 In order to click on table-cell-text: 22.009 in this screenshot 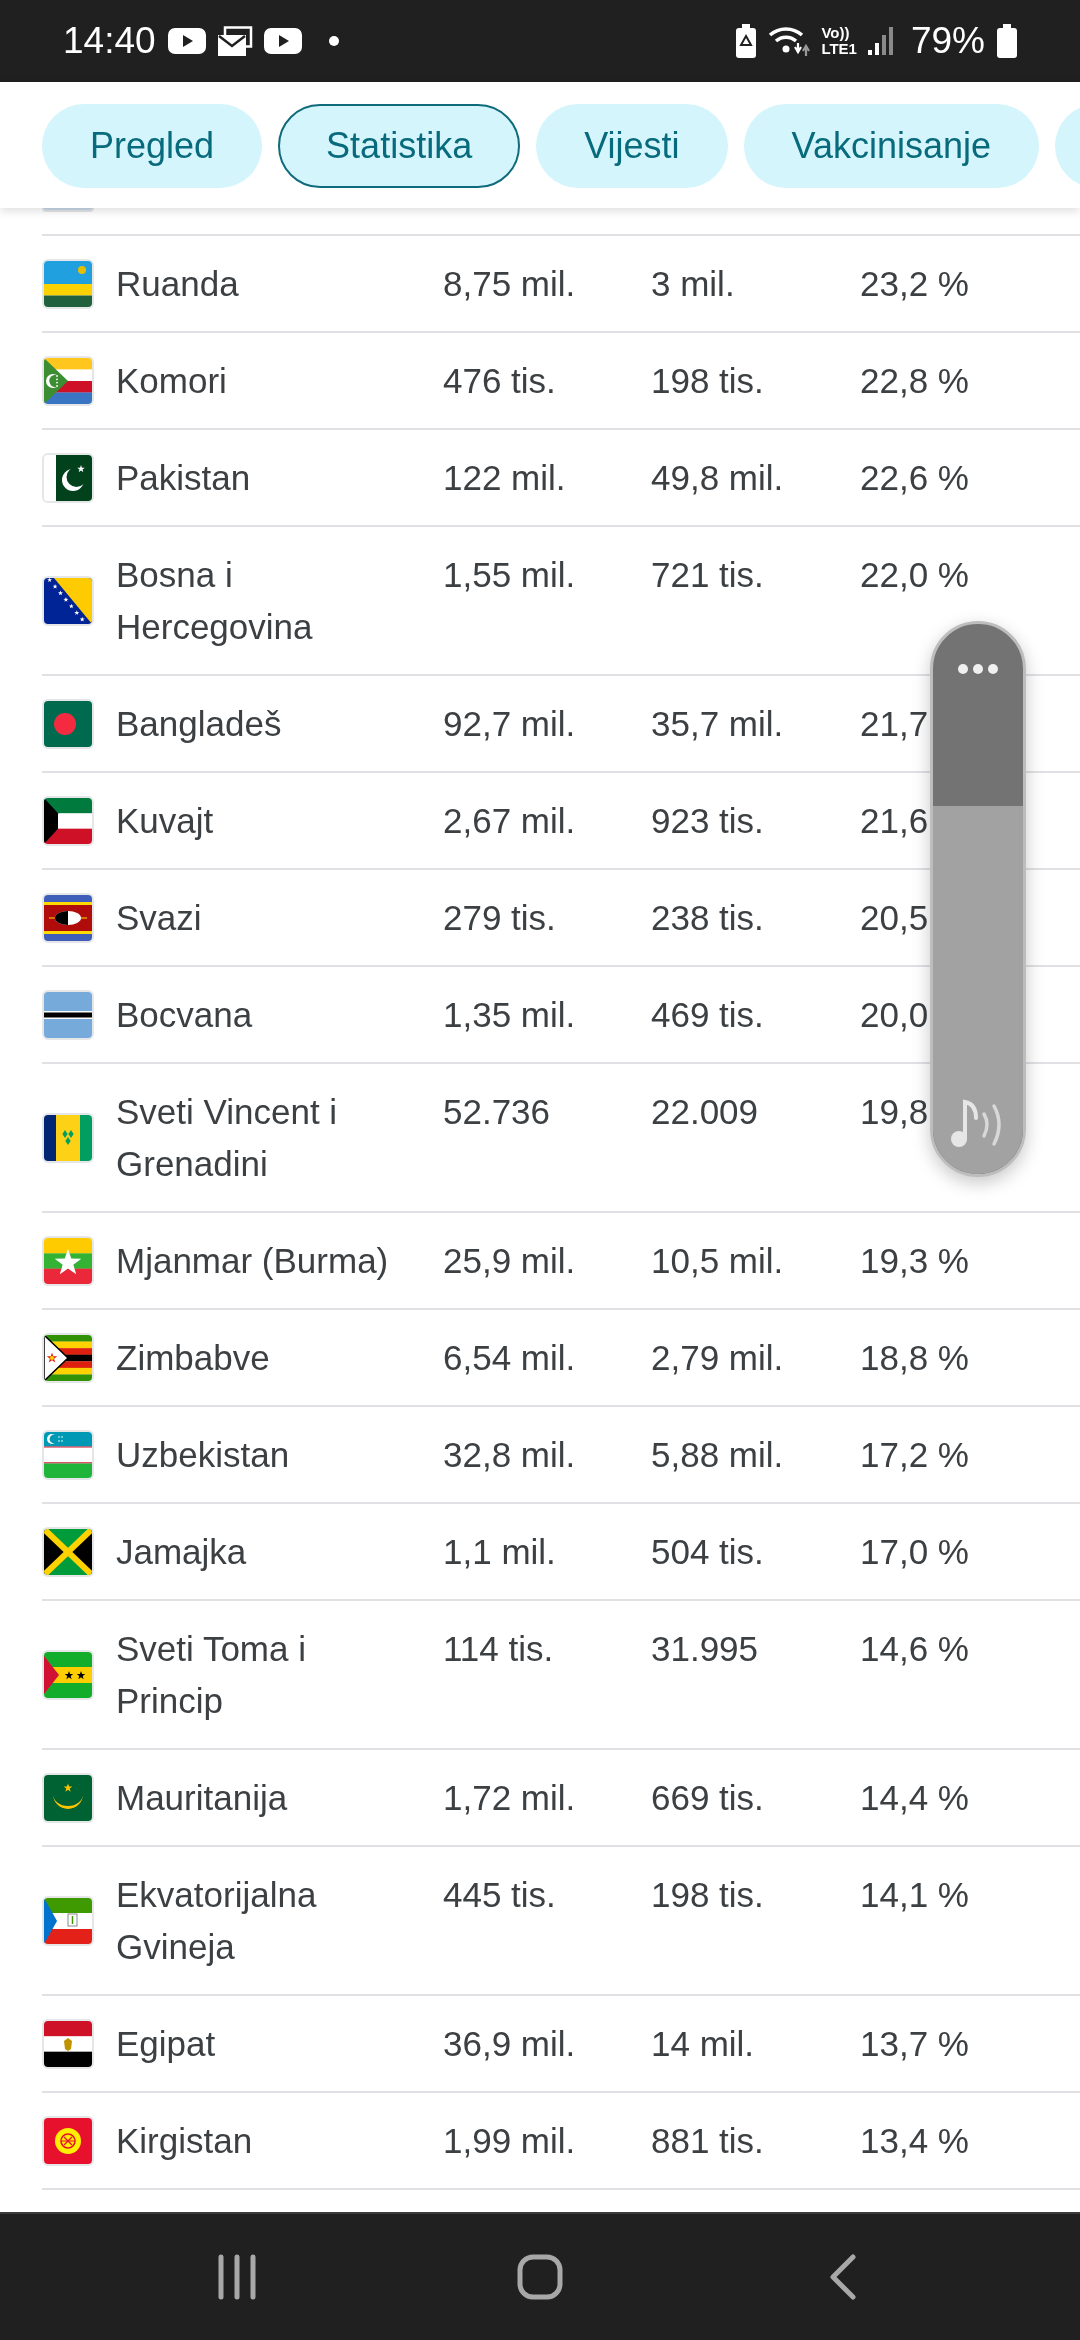, I will do `click(705, 1112)`.